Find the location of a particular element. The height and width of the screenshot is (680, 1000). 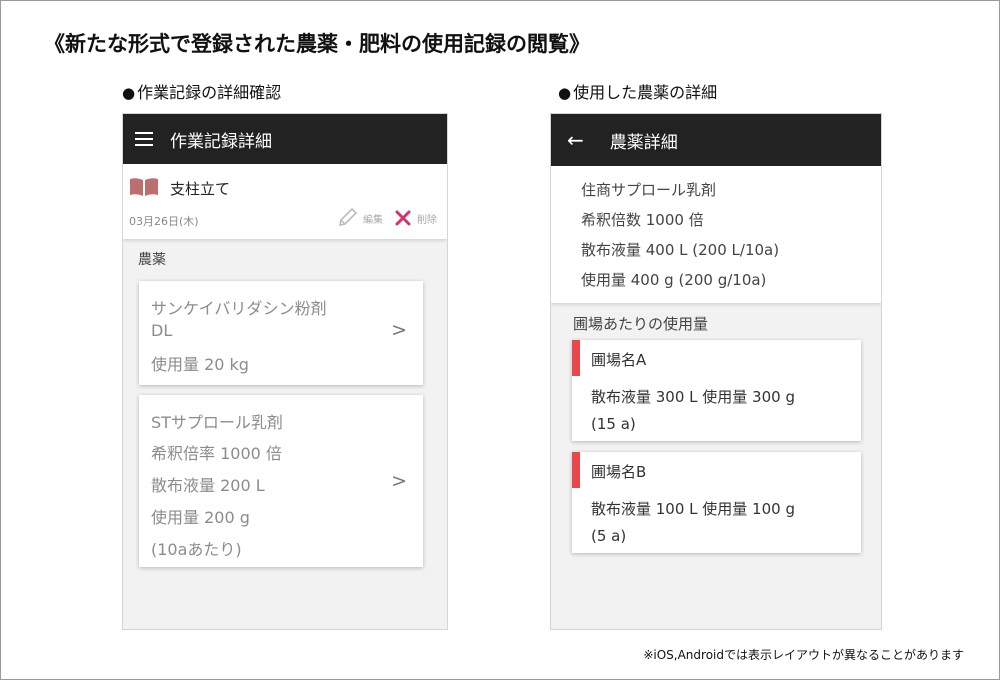

field-usage: 散布液量 300 L 使用量 300 g is located at coordinates (693, 397).